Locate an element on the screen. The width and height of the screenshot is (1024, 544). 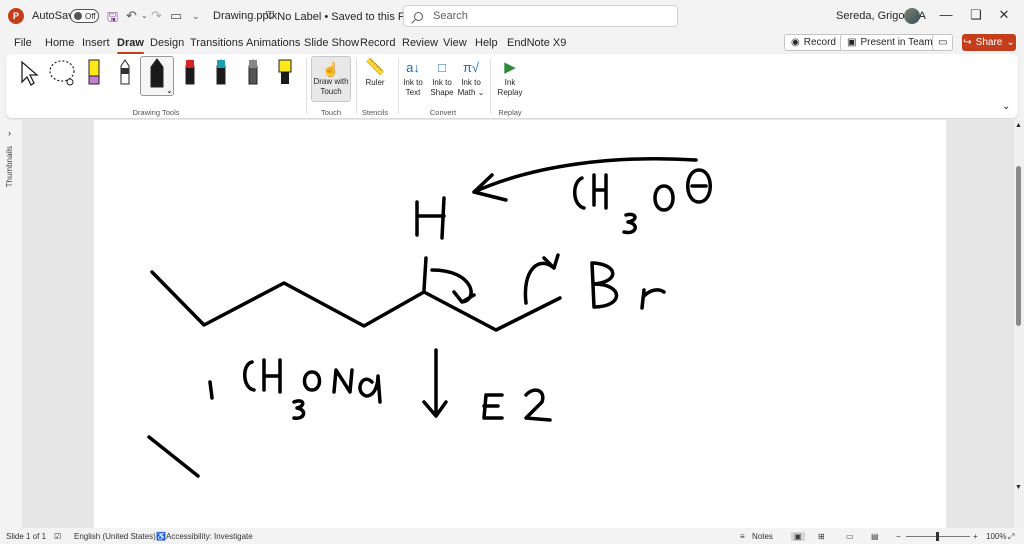
tab-animations: Animations is located at coordinates (273, 43).